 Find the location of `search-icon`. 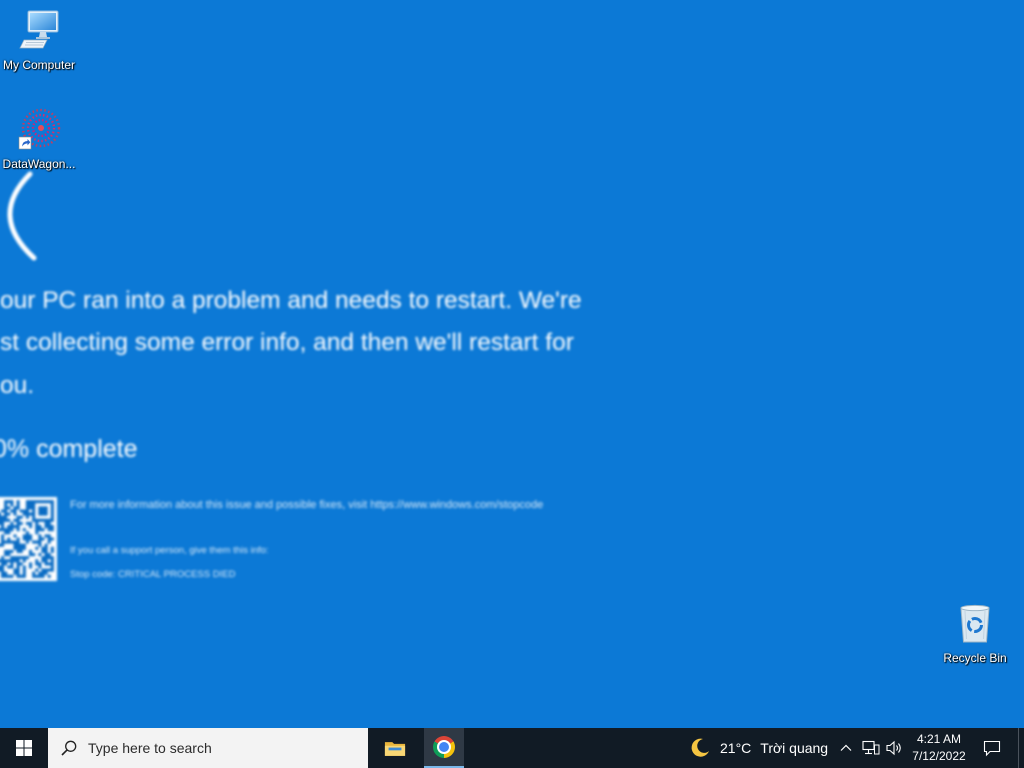

search-icon is located at coordinates (69, 748).